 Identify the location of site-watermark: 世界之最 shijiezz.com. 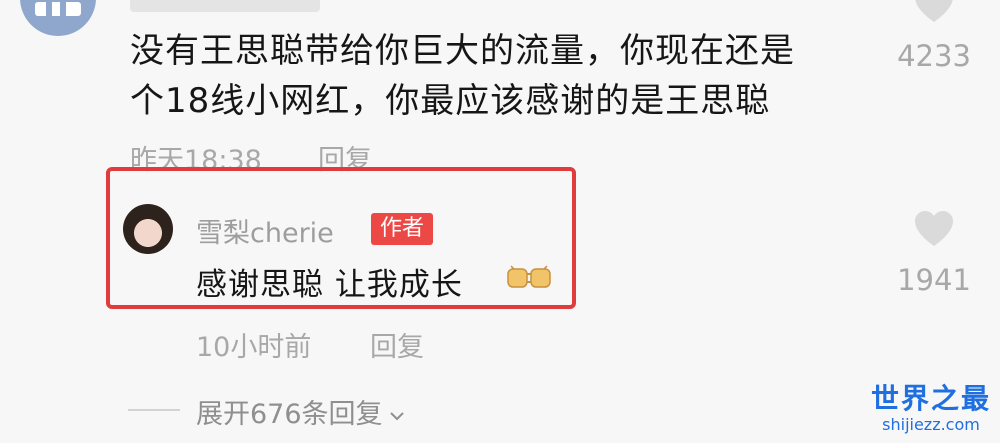
(931, 408).